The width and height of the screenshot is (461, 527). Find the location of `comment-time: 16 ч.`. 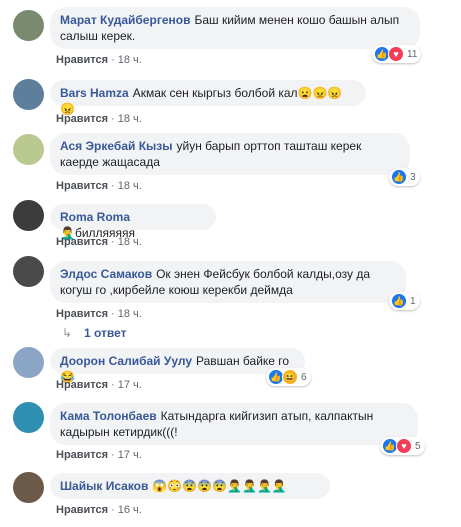

comment-time: 16 ч. is located at coordinates (130, 510).